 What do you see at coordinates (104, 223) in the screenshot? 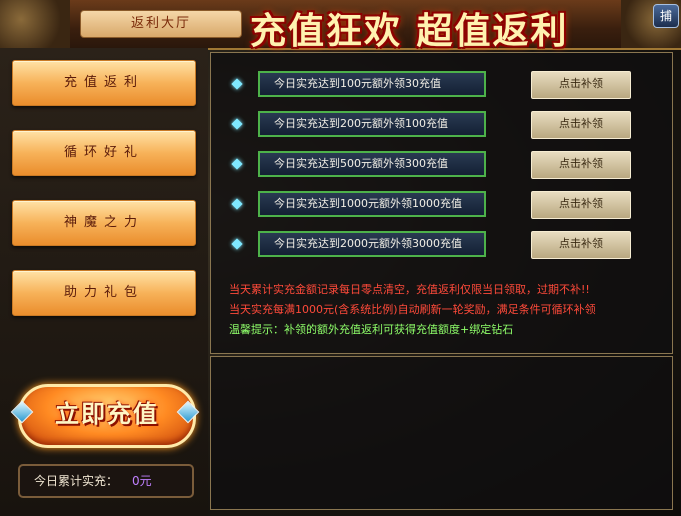
I see `menu-god-demon-power: 神魔之力` at bounding box center [104, 223].